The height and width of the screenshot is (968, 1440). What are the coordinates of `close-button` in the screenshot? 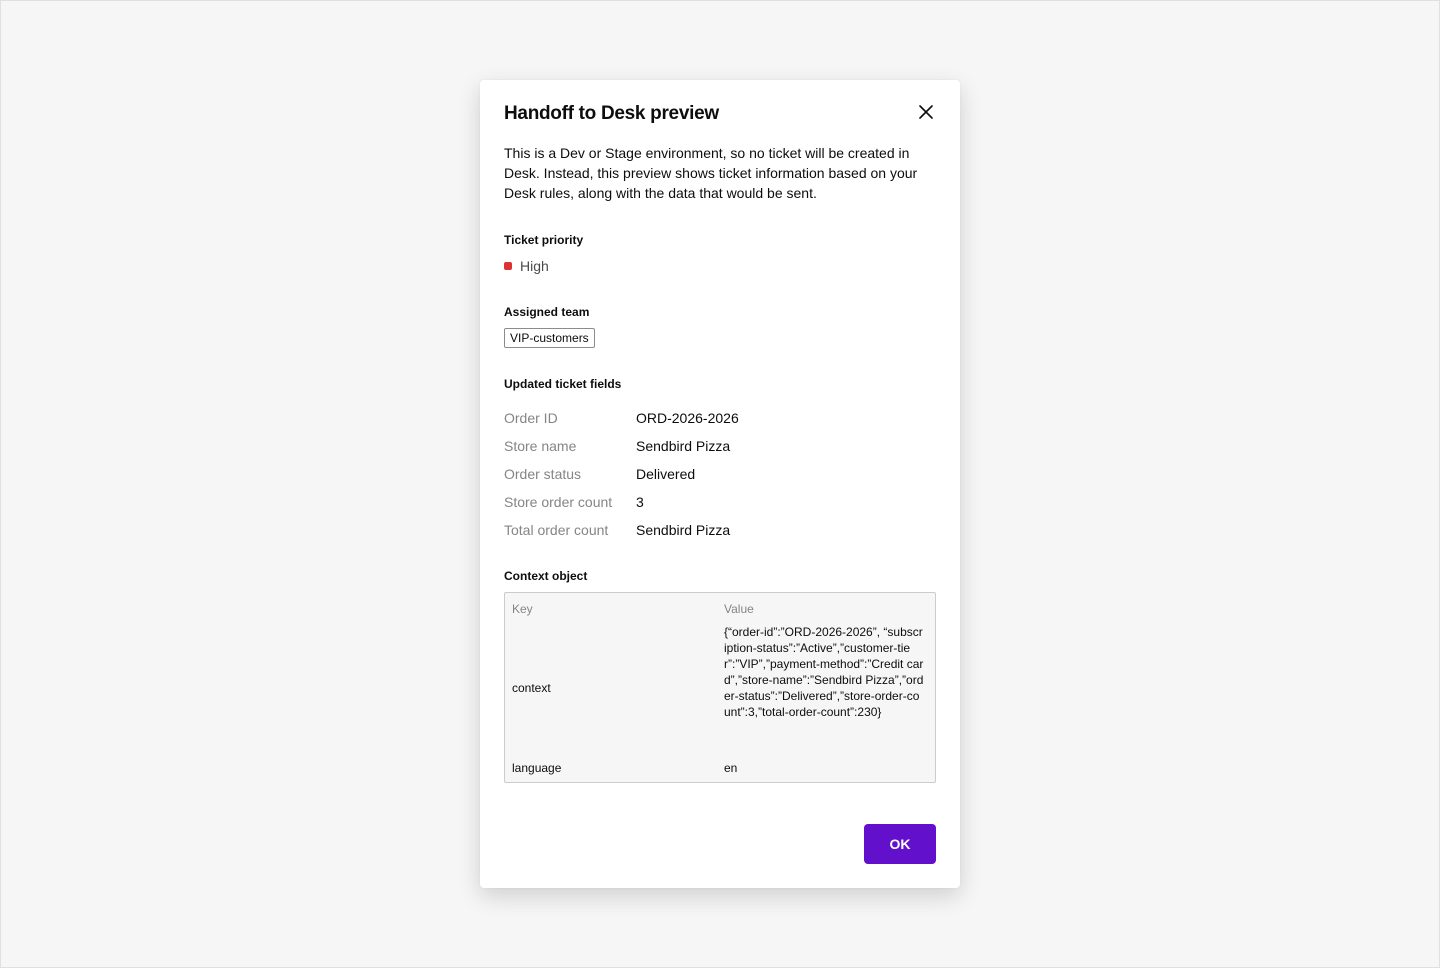 It's located at (926, 112).